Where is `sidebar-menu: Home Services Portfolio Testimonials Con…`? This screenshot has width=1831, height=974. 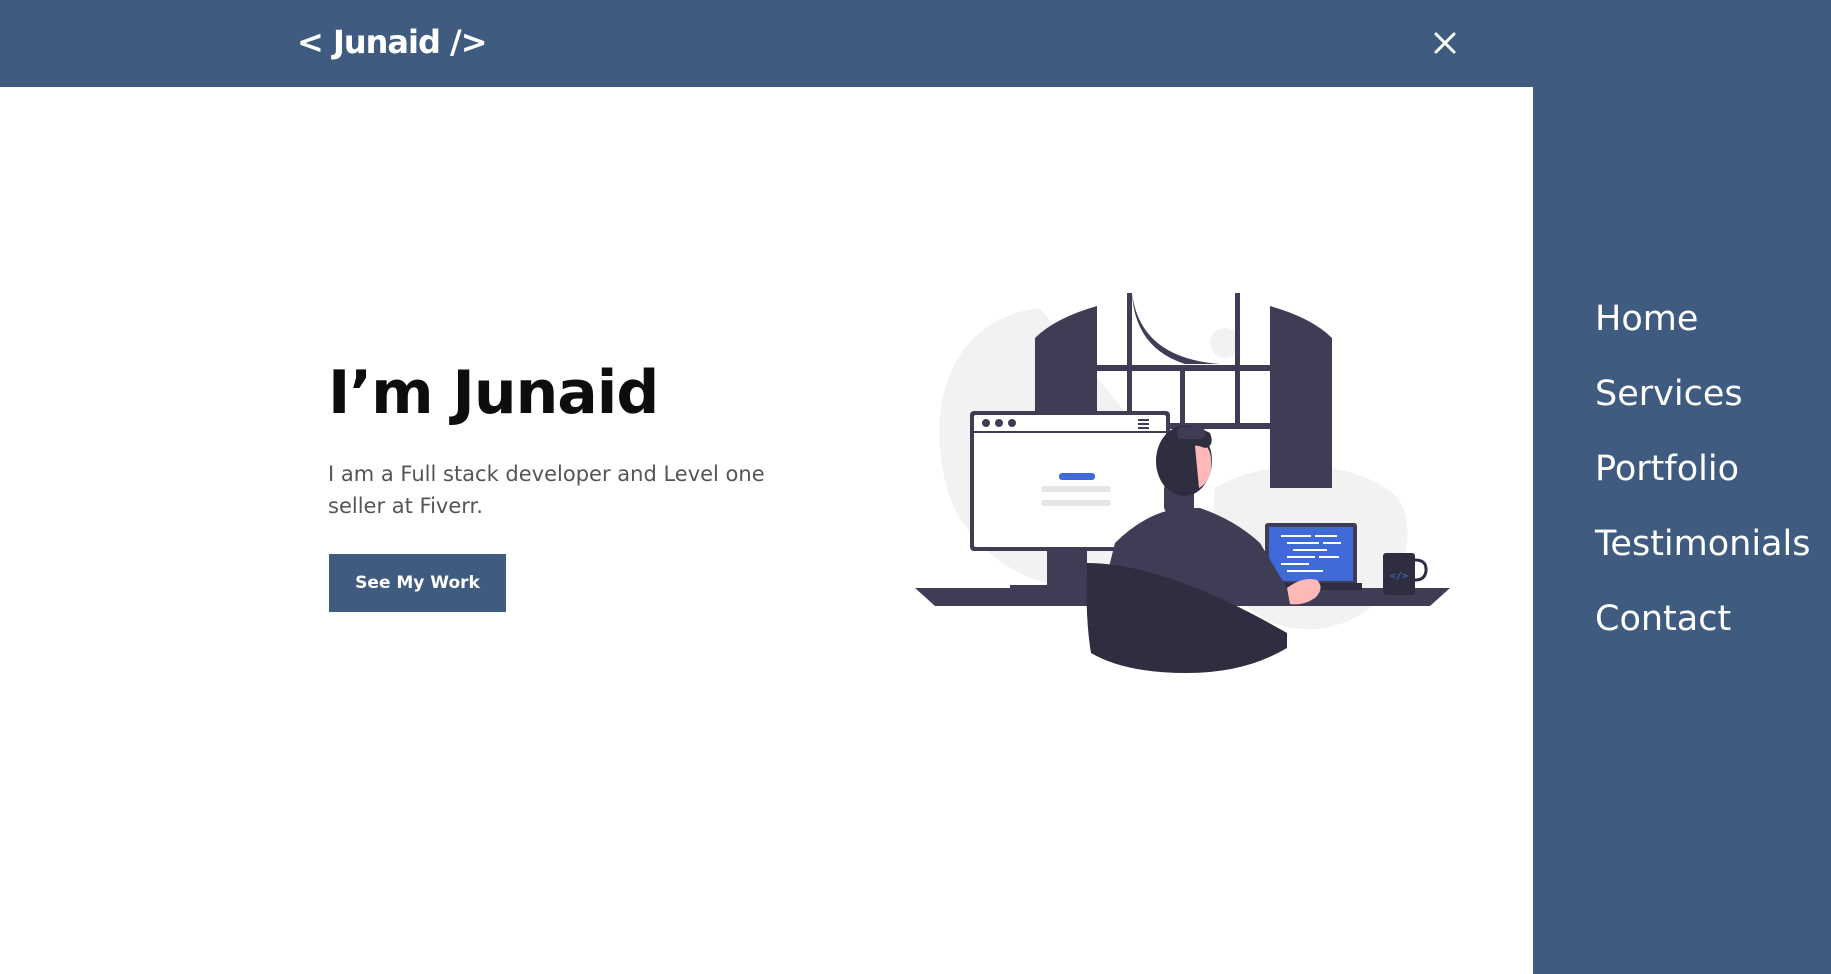 sidebar-menu: Home Services Portfolio Testimonials Con… is located at coordinates (1682, 530).